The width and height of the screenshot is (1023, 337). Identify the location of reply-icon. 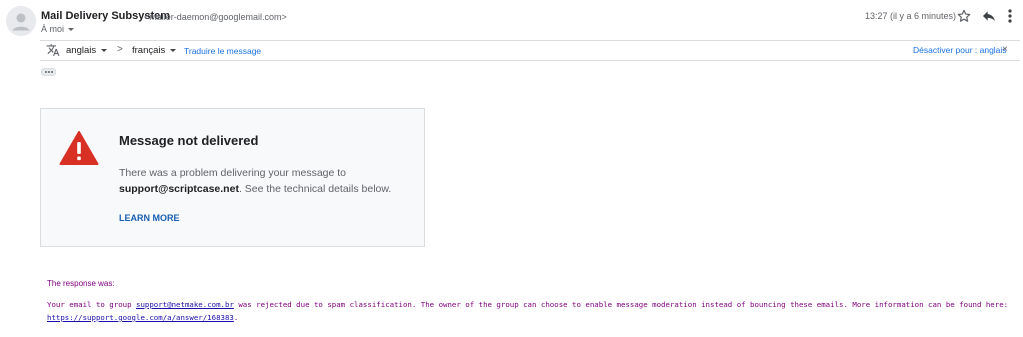
(989, 16).